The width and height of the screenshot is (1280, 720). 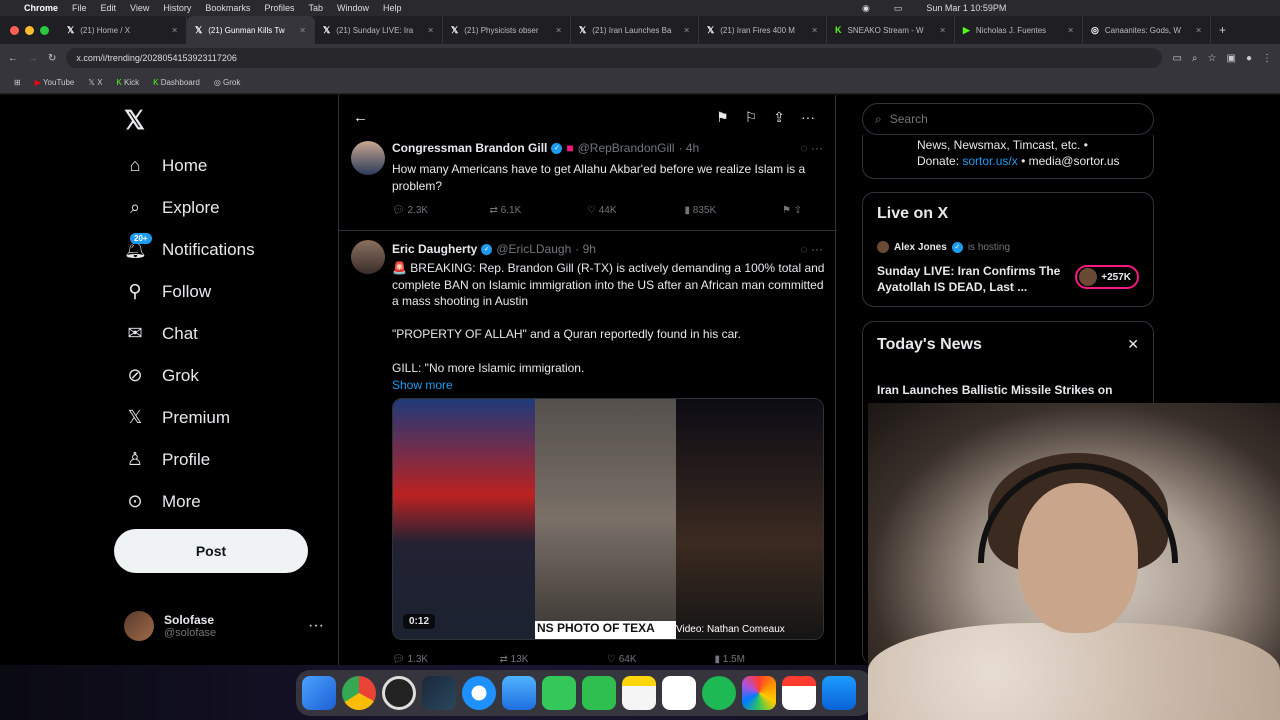 What do you see at coordinates (79, 8) in the screenshot?
I see `menu-file: File` at bounding box center [79, 8].